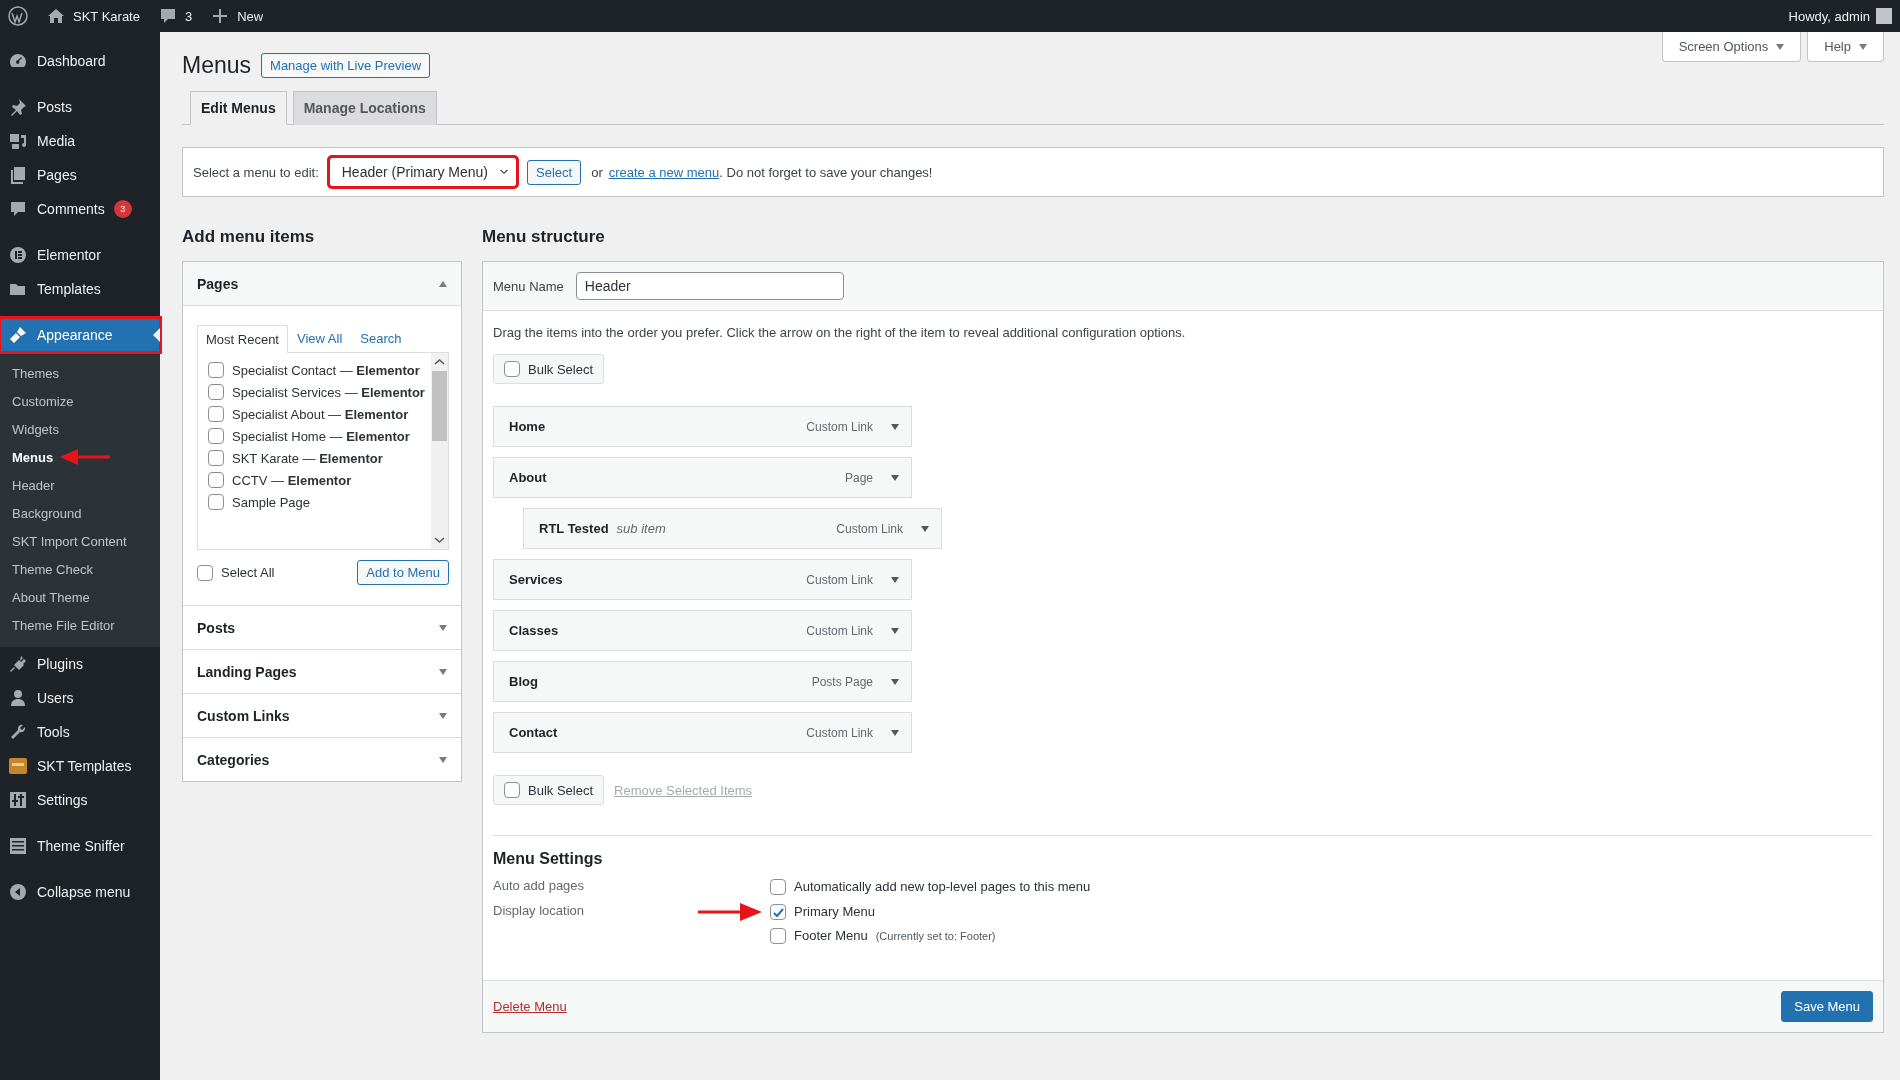 This screenshot has height=1080, width=1900. I want to click on select-label: Select a menu to edit:, so click(256, 172).